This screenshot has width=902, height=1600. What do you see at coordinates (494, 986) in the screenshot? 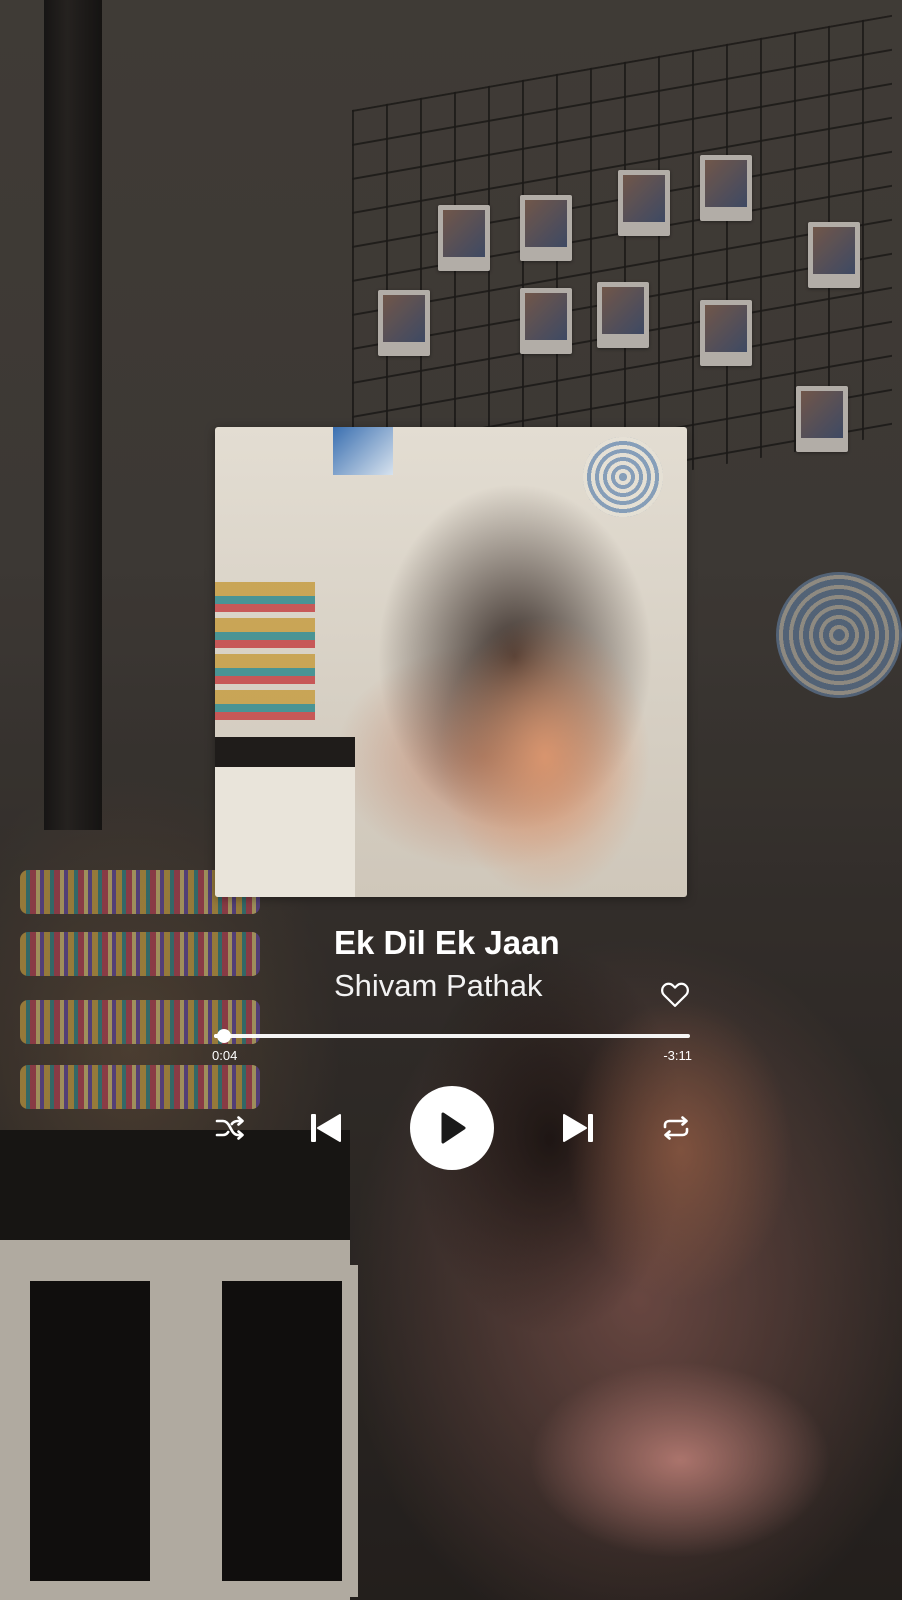
I see `artist-name: Shivam Pathak` at bounding box center [494, 986].